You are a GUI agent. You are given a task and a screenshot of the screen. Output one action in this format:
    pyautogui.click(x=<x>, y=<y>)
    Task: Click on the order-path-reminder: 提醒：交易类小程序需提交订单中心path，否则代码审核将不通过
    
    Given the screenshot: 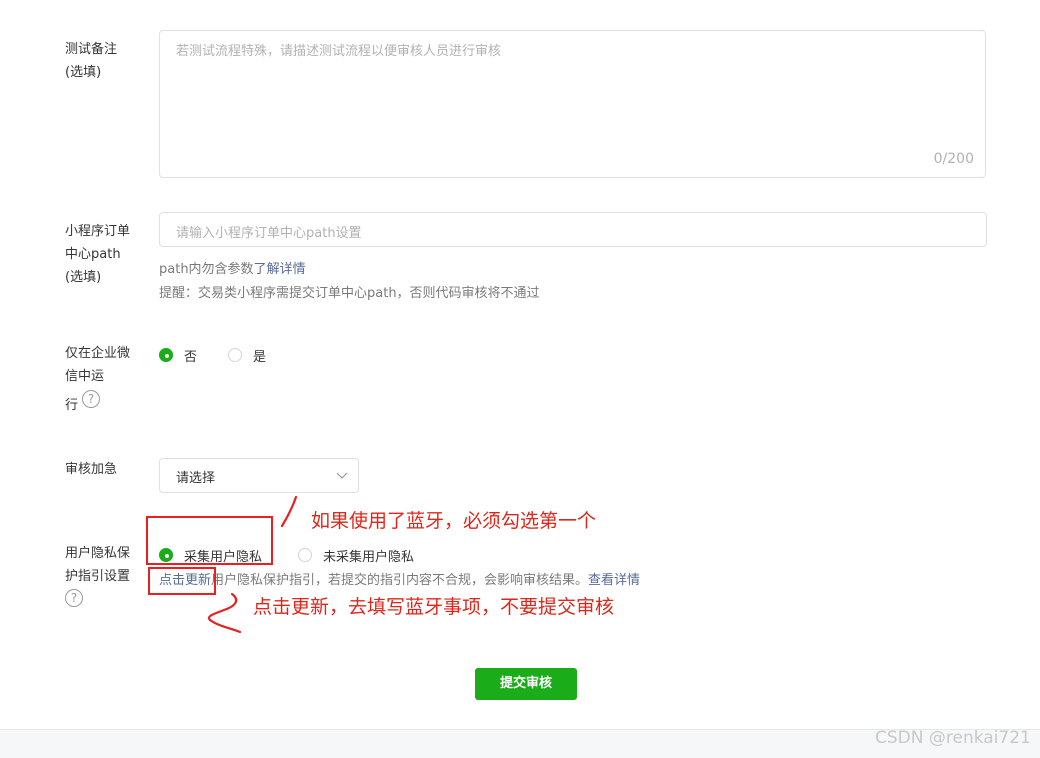 What is the action you would take?
    pyautogui.click(x=349, y=293)
    